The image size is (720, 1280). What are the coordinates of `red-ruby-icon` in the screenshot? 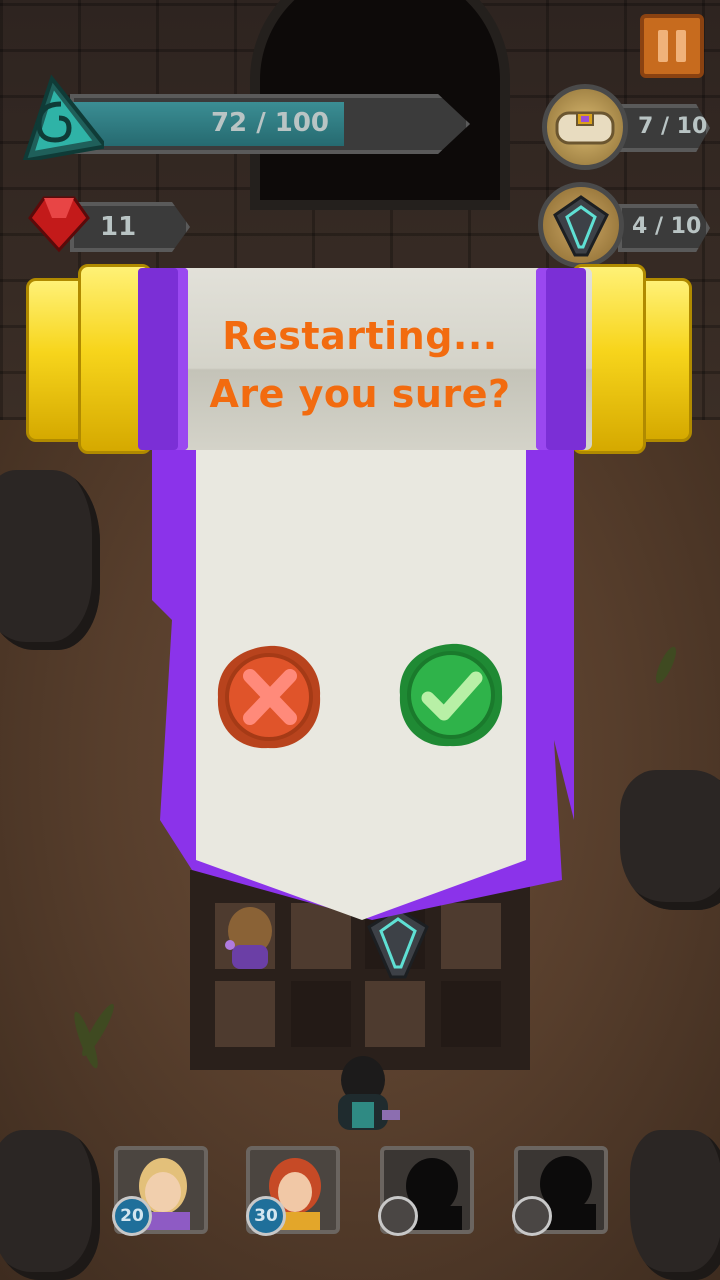 It's located at (59, 223).